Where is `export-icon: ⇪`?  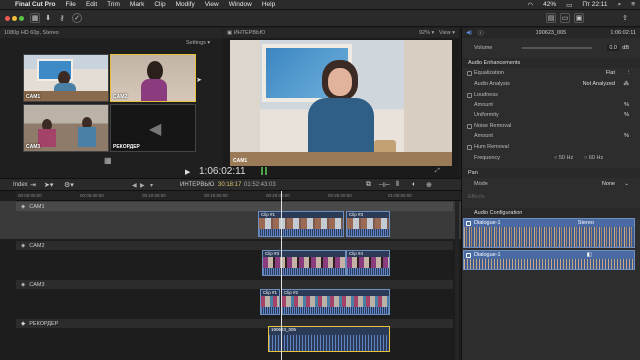 export-icon: ⇪ is located at coordinates (625, 18).